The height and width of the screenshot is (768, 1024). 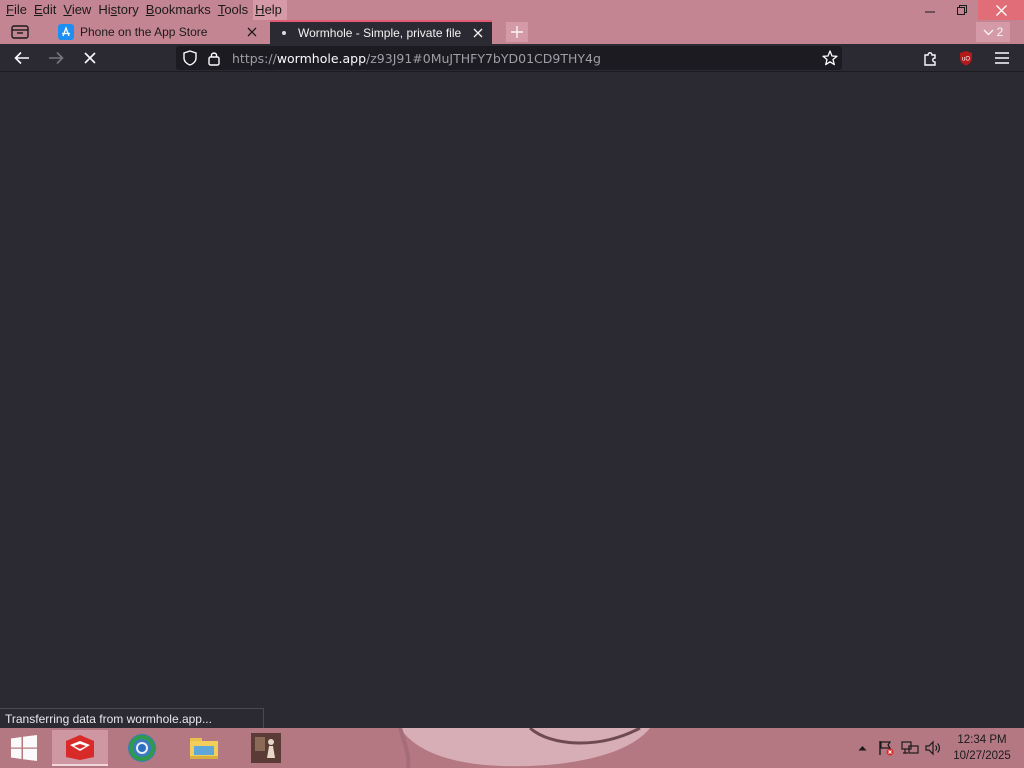 I want to click on svg-text: uO, so click(x=966, y=60).